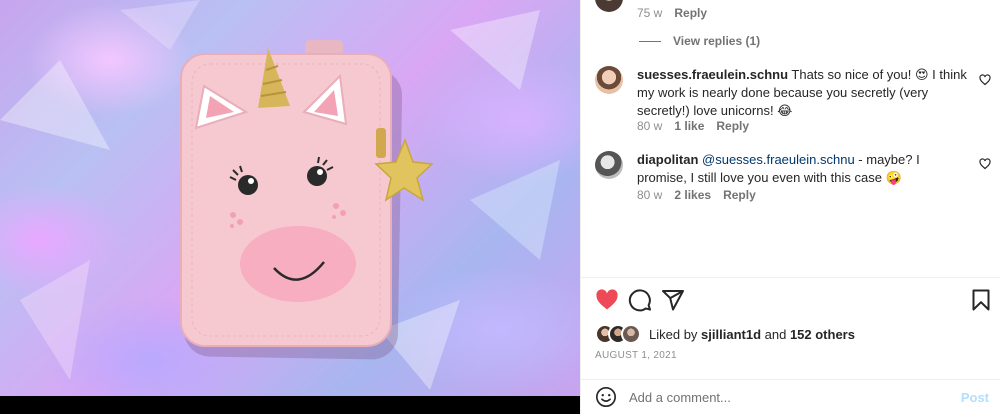 The height and width of the screenshot is (414, 1000). Describe the element at coordinates (667, 159) in the screenshot. I see `comment-username: diapolitan` at that location.